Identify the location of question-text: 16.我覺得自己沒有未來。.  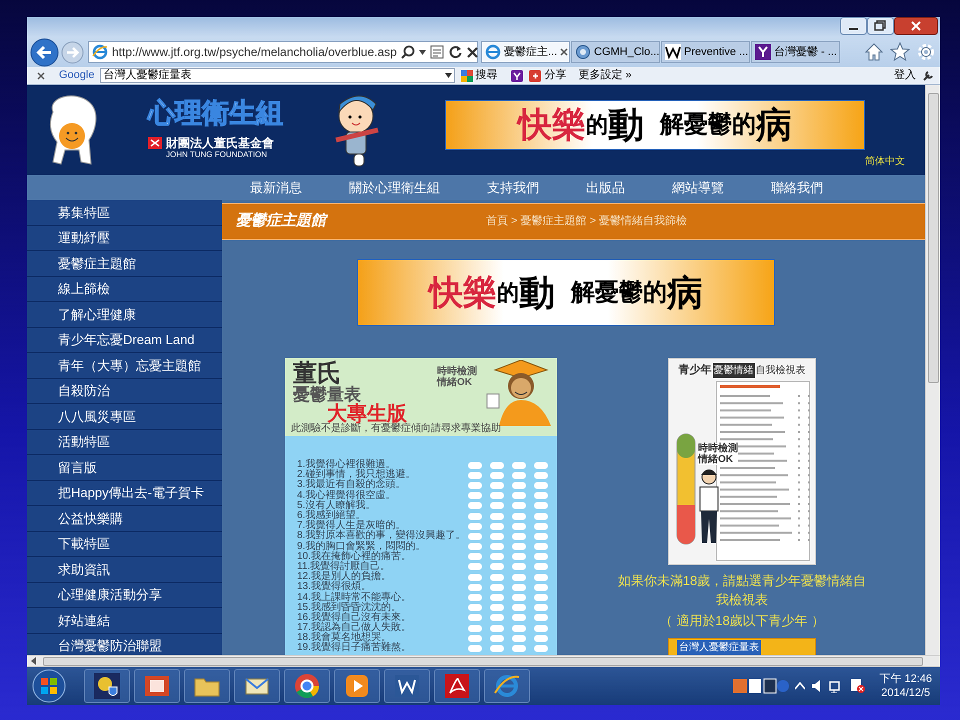
(354, 617).